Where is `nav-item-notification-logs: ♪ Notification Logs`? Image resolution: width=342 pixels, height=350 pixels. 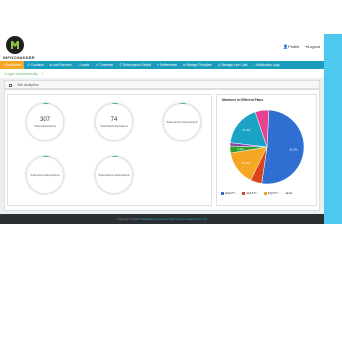
nav-item-notification-logs: ♪ Notification Logs is located at coordinates (267, 65).